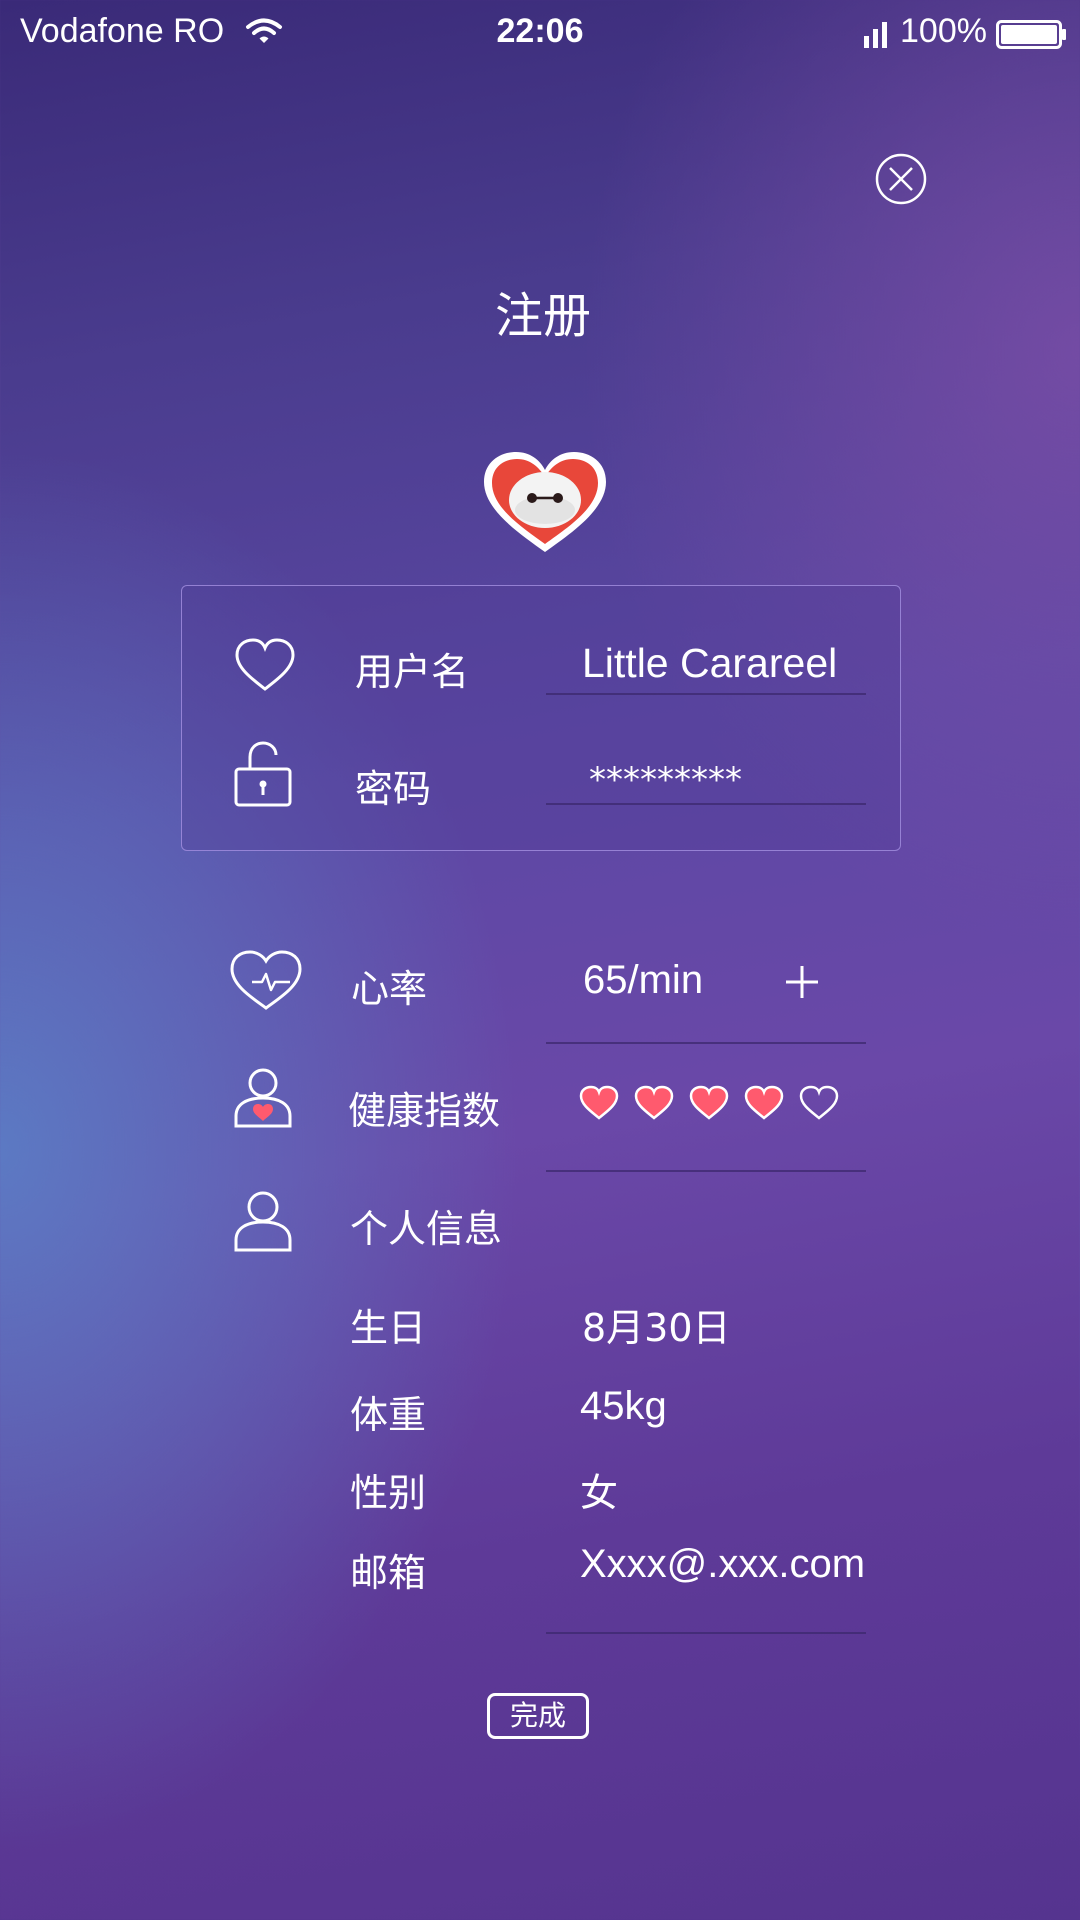 This screenshot has width=1080, height=1920. I want to click on heartbeat-icon, so click(266, 980).